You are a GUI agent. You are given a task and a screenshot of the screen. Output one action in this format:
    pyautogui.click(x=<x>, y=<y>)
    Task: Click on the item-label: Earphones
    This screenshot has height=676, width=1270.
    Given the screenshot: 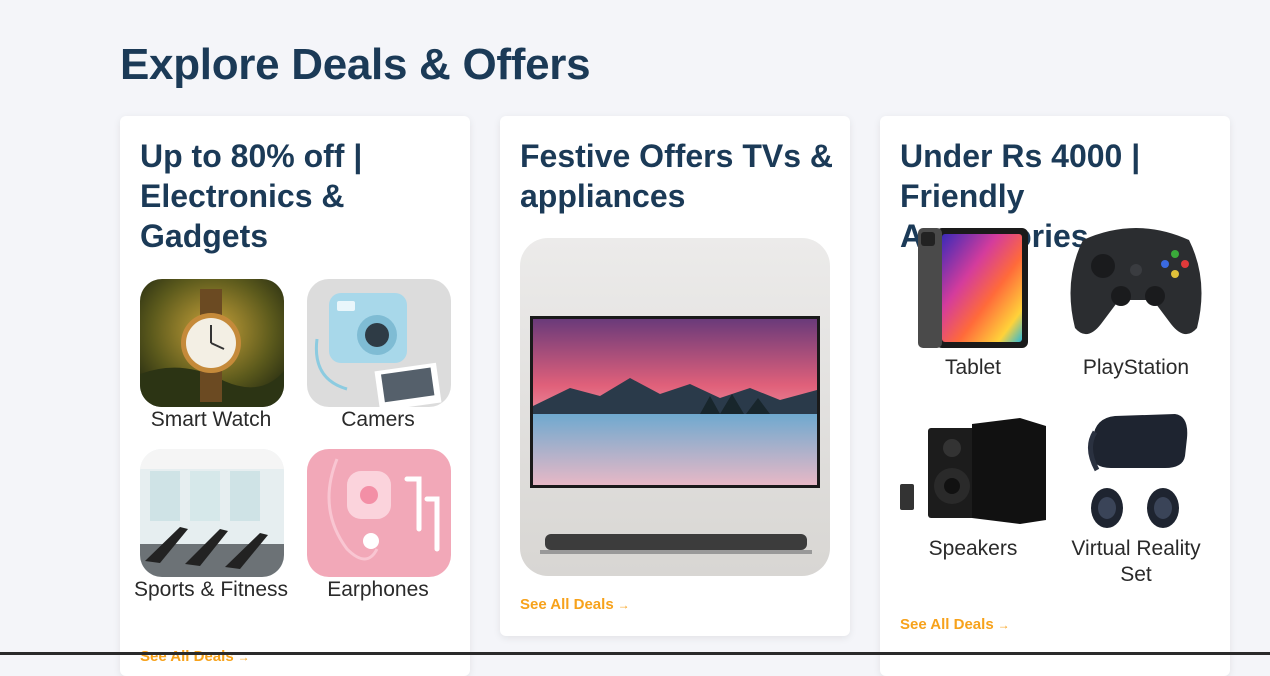 What is the action you would take?
    pyautogui.click(x=378, y=590)
    